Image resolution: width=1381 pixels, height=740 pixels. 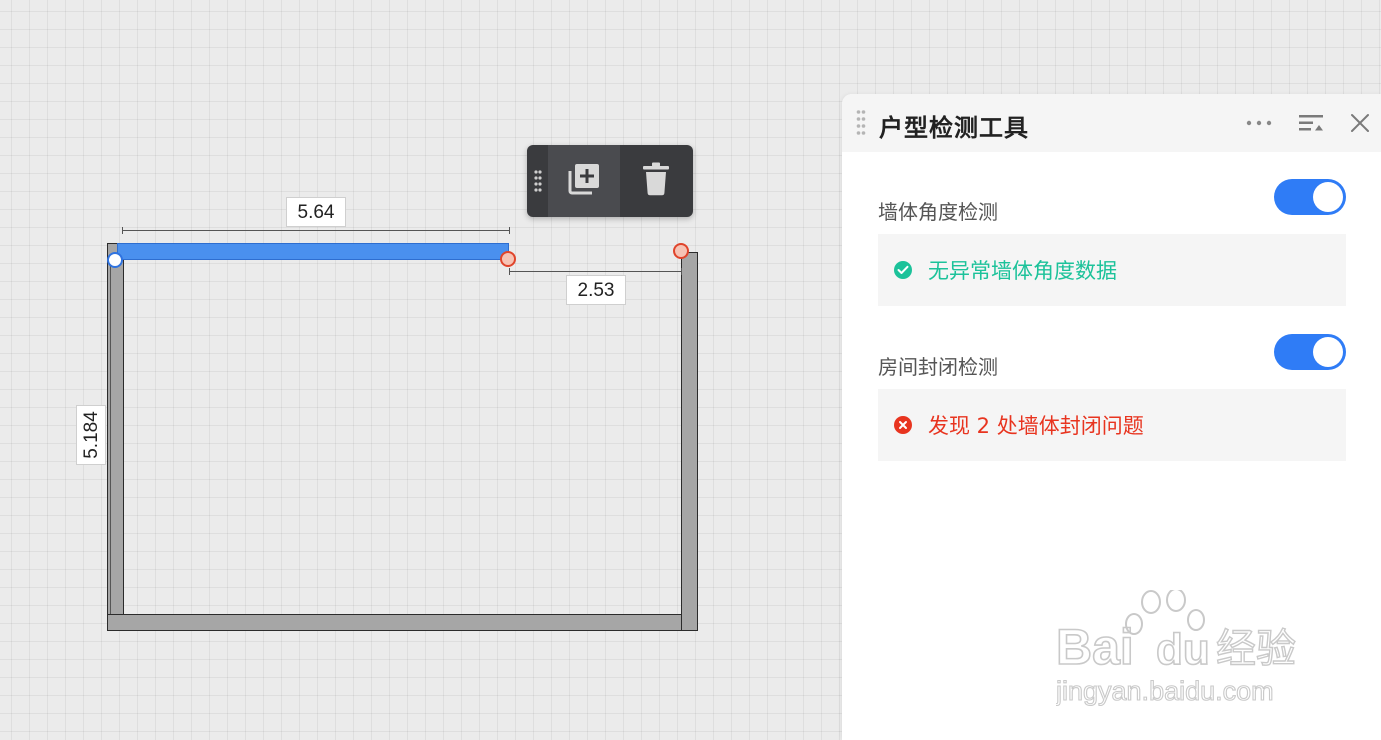 I want to click on dimension-line-left, so click(x=110, y=438).